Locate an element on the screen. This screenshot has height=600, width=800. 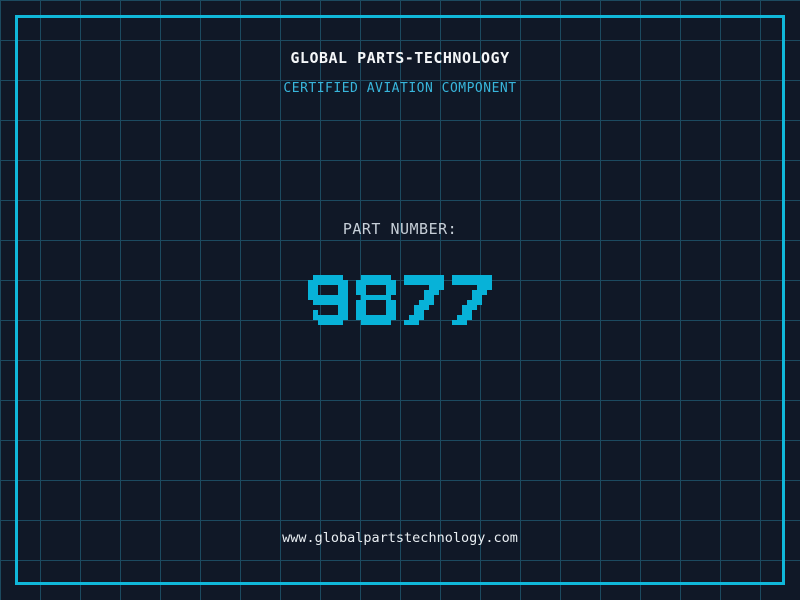
part-number-pixel-display is located at coordinates (400, 300).